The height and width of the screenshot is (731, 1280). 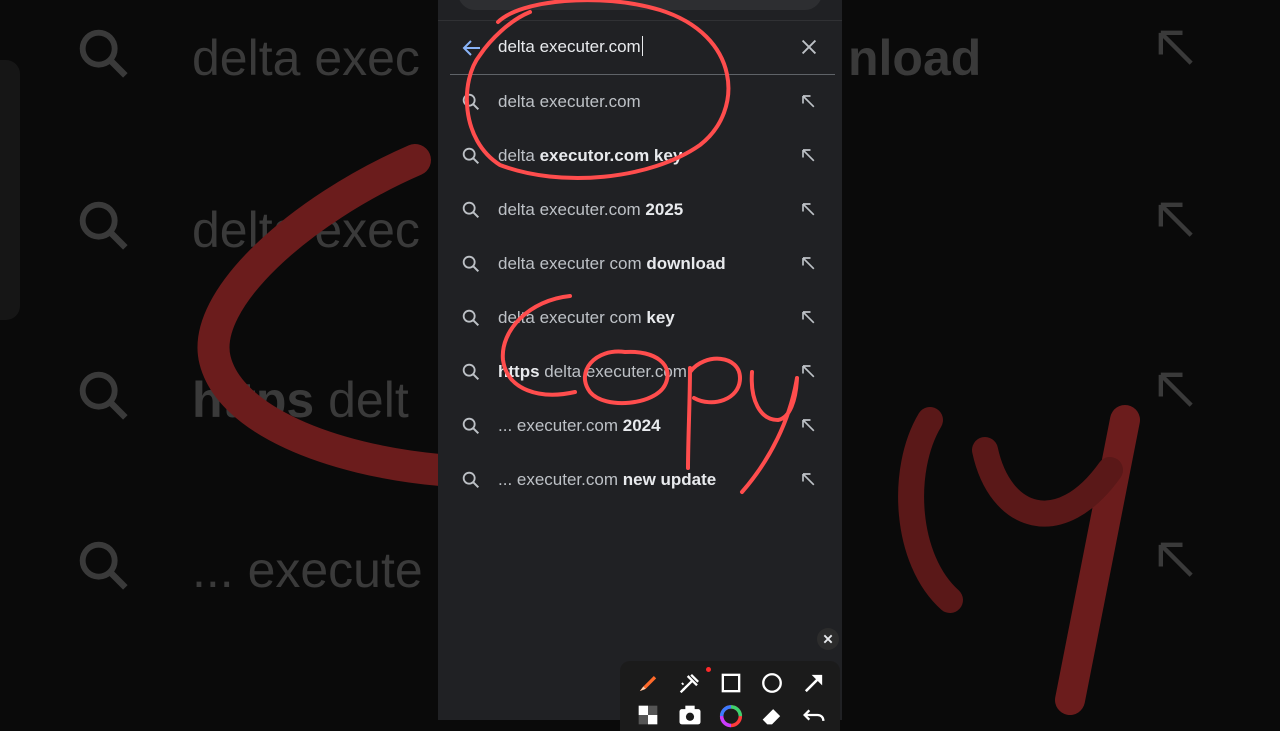 What do you see at coordinates (690, 683) in the screenshot?
I see `highlighter-icon` at bounding box center [690, 683].